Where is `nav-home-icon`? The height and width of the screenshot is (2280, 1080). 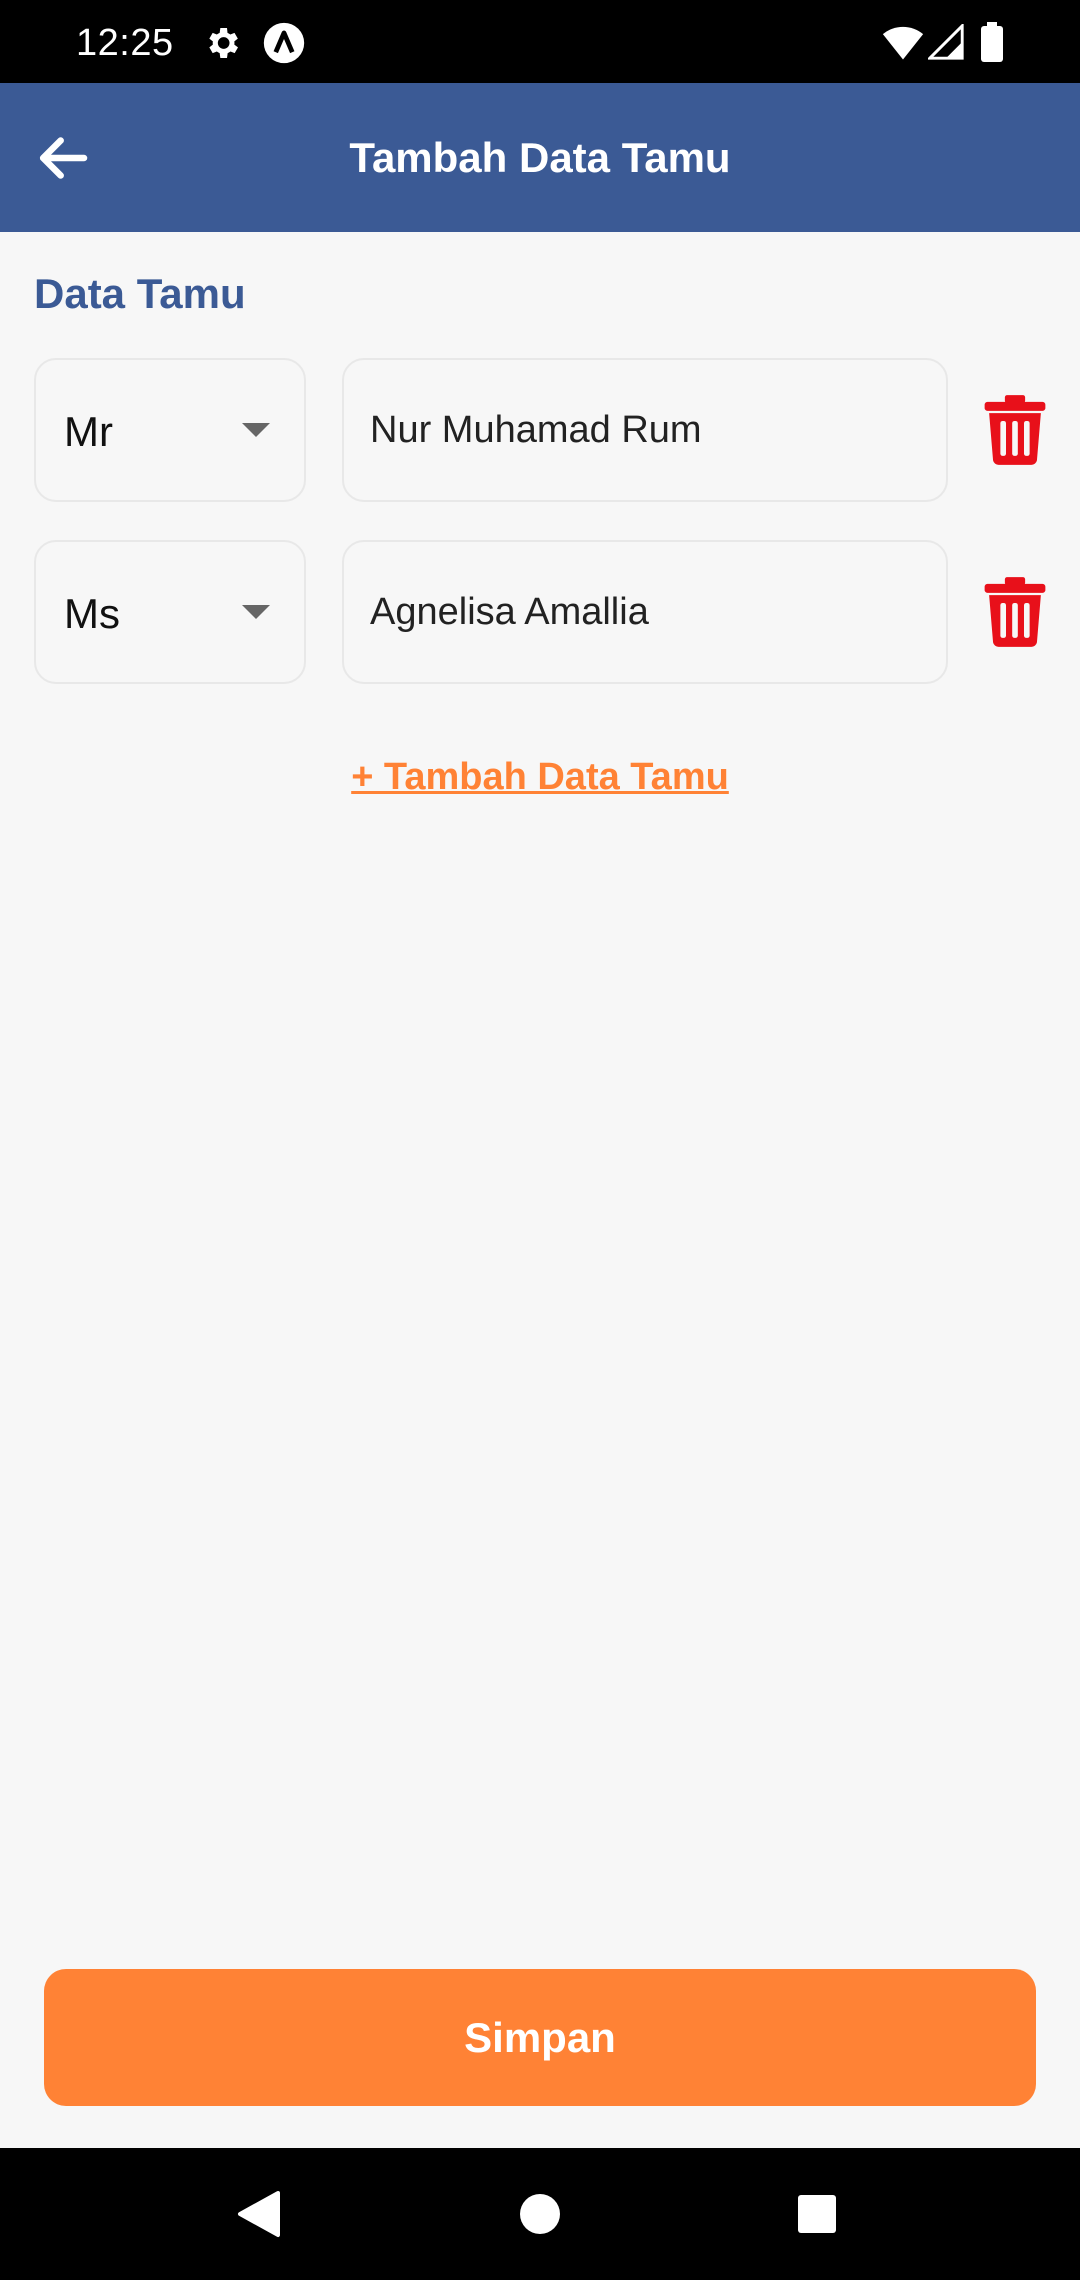
nav-home-icon is located at coordinates (540, 2214).